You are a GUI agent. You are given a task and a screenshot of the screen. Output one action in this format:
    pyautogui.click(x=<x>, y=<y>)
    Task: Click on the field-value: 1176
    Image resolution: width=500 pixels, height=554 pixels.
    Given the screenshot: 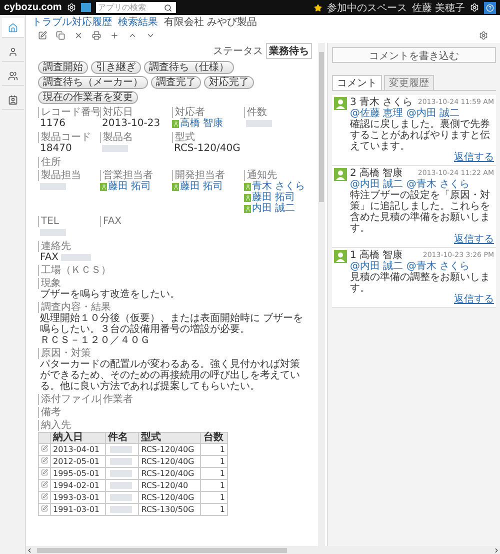 What is the action you would take?
    pyautogui.click(x=52, y=123)
    